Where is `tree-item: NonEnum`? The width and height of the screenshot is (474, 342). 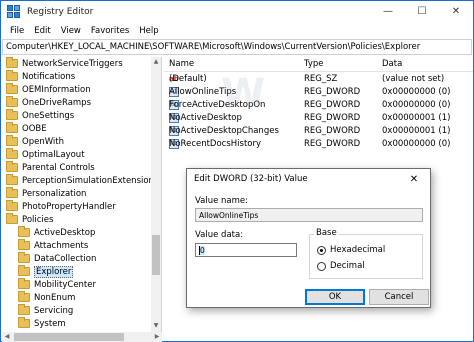
tree-item: NonEnum is located at coordinates (46, 297).